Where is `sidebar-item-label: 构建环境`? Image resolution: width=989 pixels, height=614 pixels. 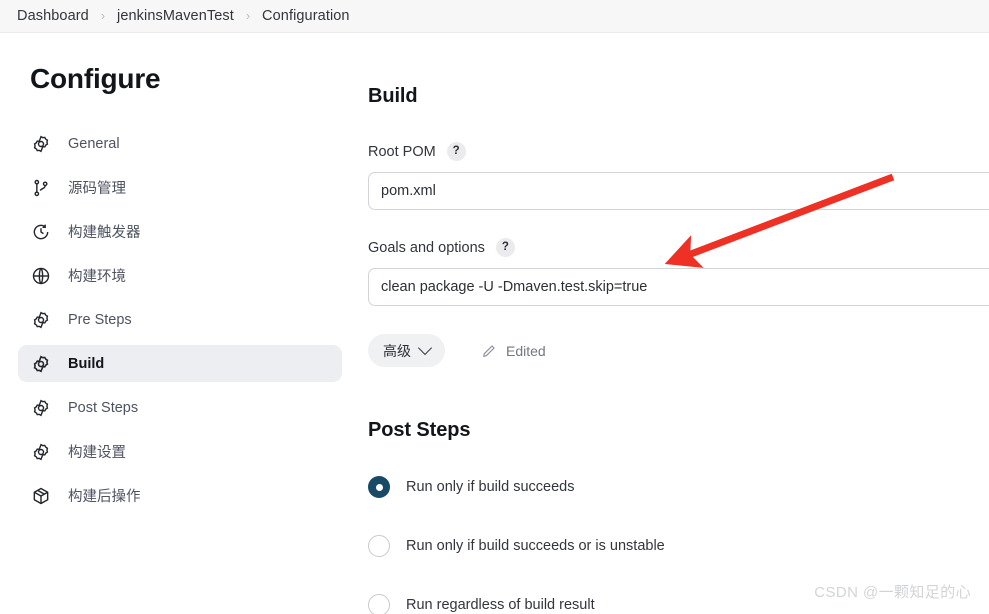
sidebar-item-label: 构建环境 is located at coordinates (97, 277).